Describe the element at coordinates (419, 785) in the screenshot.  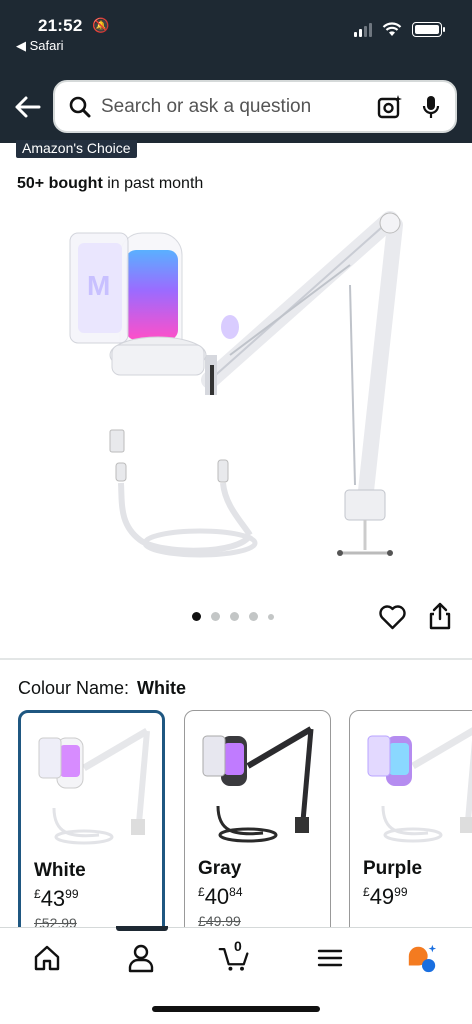
I see `swatch-purple-image` at that location.